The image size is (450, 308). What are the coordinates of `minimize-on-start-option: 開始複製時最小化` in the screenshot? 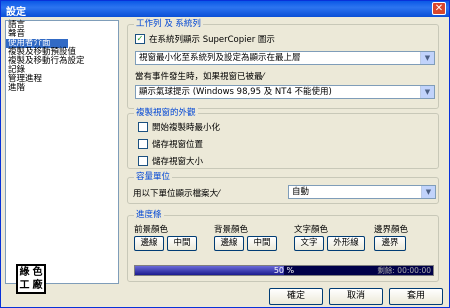 It's located at (179, 127).